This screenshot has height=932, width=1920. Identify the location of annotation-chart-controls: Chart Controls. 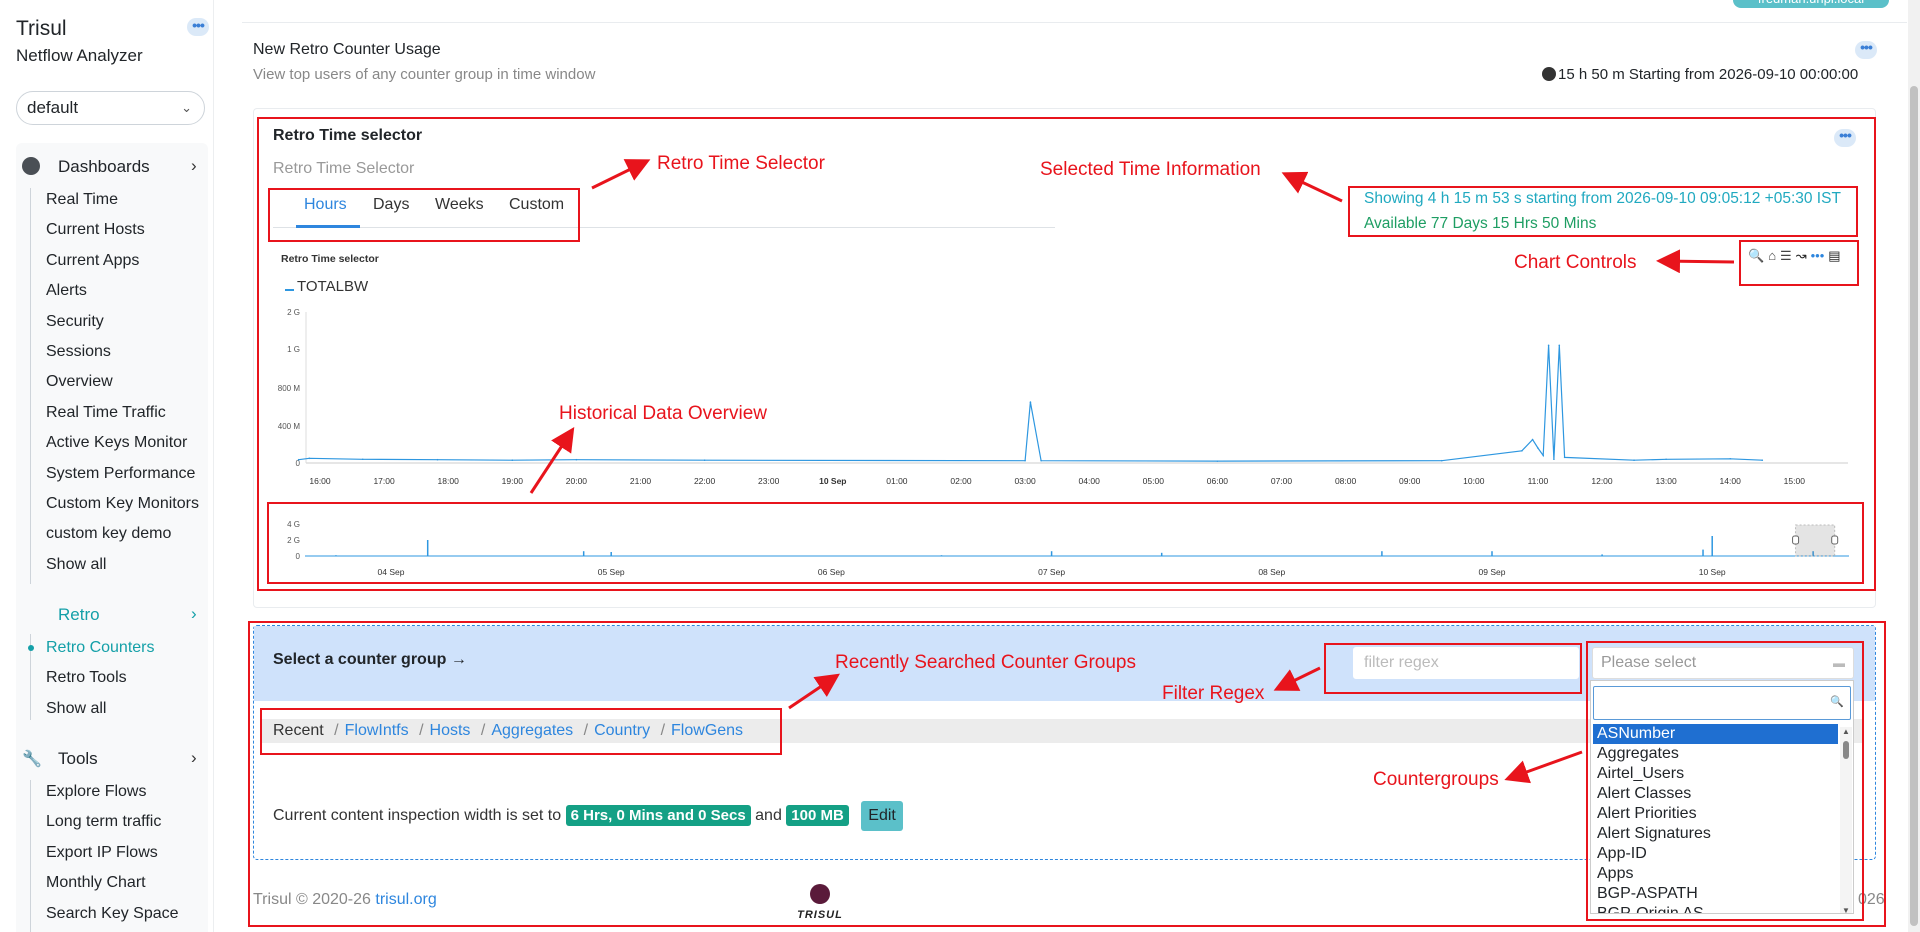
(1575, 262).